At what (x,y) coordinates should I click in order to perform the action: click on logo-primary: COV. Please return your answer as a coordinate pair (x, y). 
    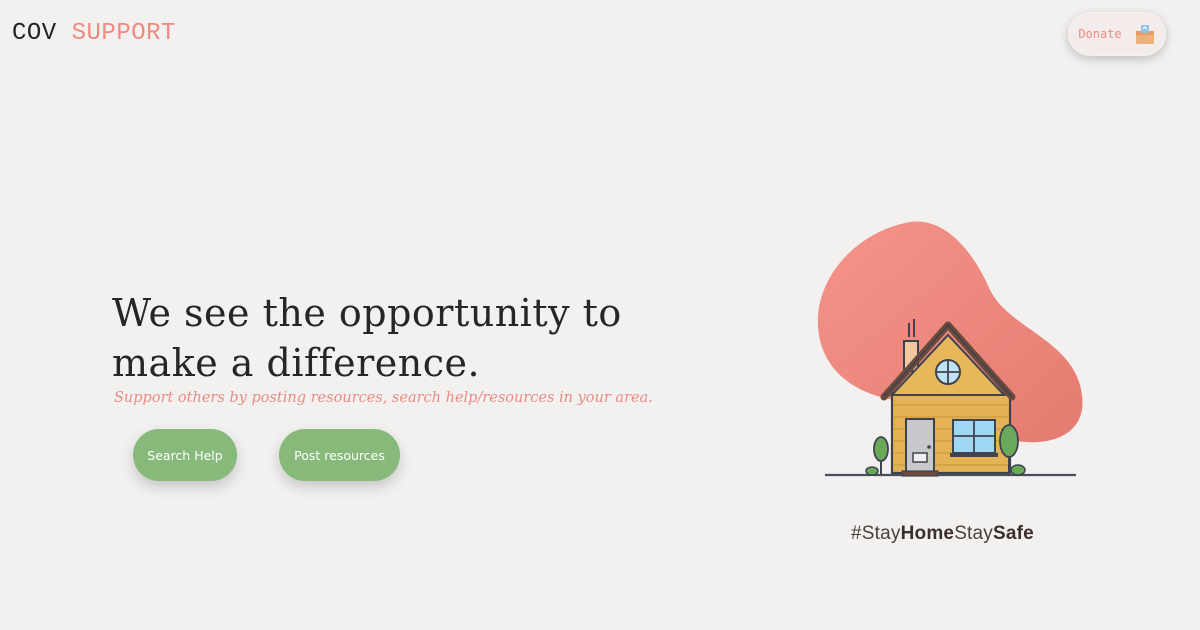
    Looking at the image, I should click on (34, 33).